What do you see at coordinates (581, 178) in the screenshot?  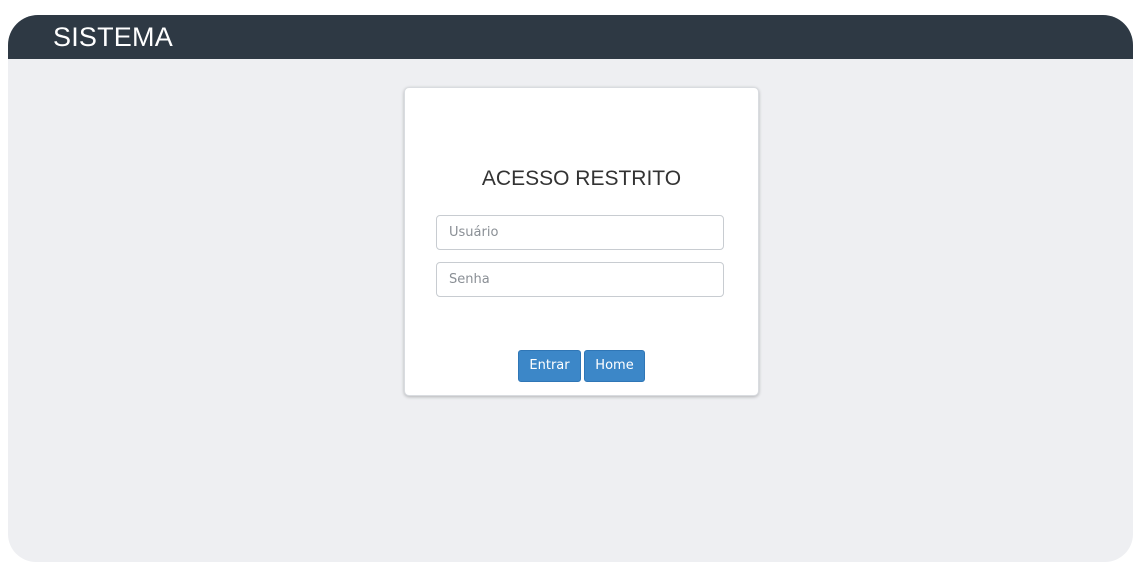 I see `login-heading: ACESSO RESTRITO` at bounding box center [581, 178].